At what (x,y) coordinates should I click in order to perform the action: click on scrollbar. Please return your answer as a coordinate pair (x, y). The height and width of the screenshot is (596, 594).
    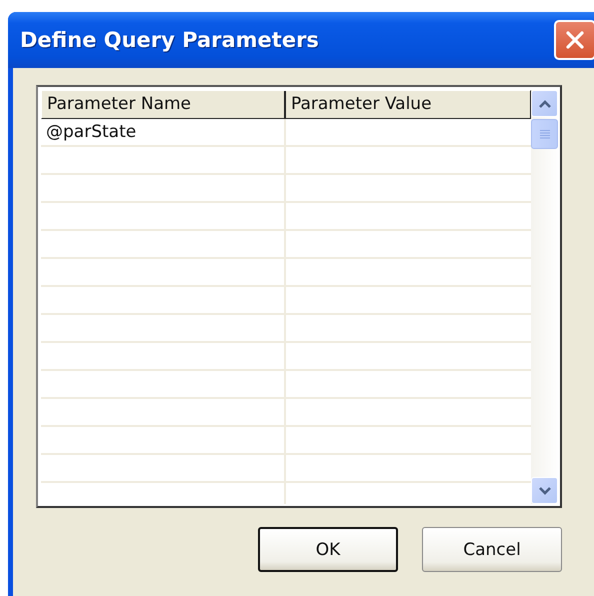
    Looking at the image, I should click on (544, 297).